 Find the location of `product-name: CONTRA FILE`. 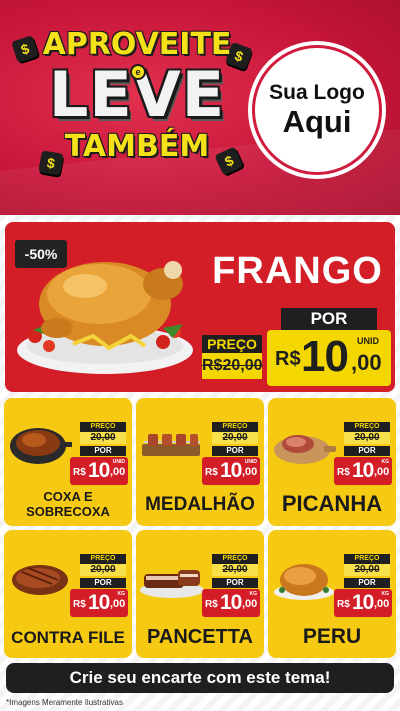

product-name: CONTRA FILE is located at coordinates (68, 637).